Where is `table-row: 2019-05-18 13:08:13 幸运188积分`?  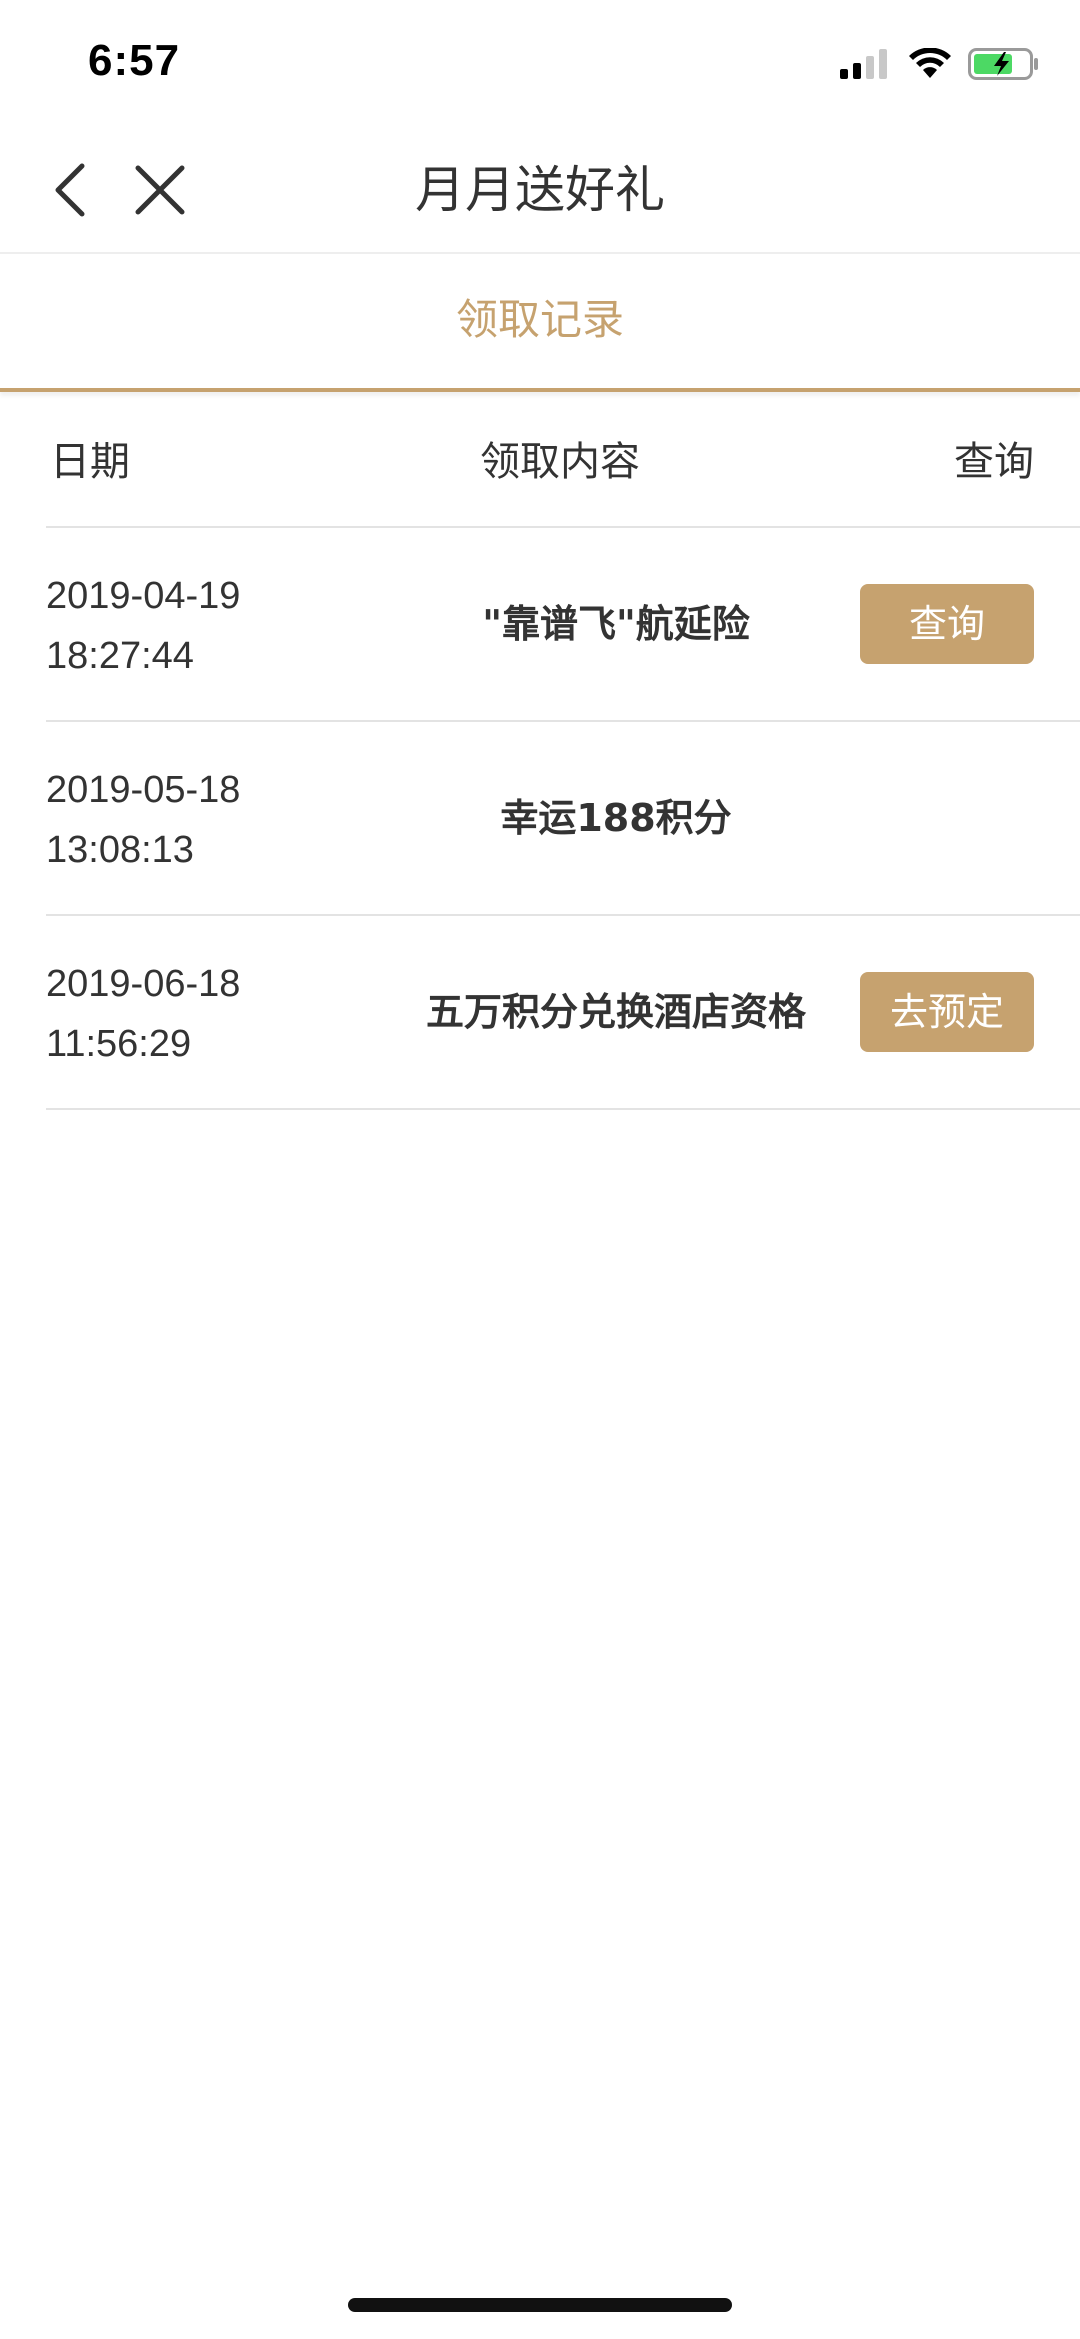
table-row: 2019-05-18 13:08:13 幸运188积分 is located at coordinates (563, 819).